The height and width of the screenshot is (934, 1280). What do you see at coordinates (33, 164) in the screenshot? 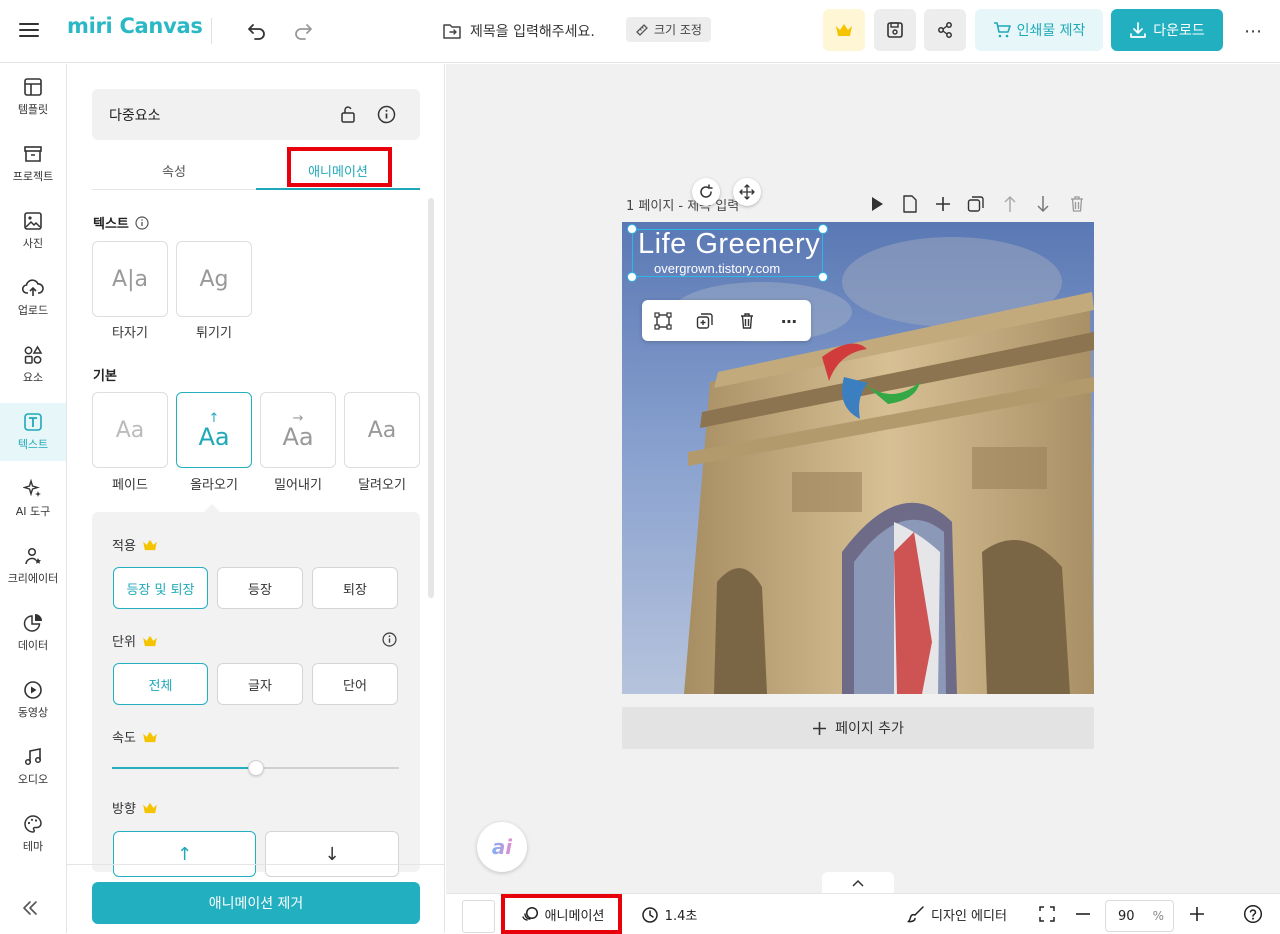
I see `sidebar-item-project: 프로젝트` at bounding box center [33, 164].